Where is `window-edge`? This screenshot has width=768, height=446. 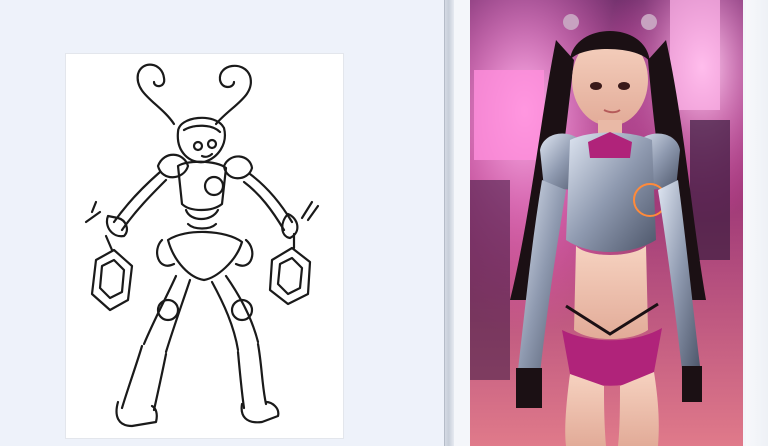
window-edge is located at coordinates (757, 223).